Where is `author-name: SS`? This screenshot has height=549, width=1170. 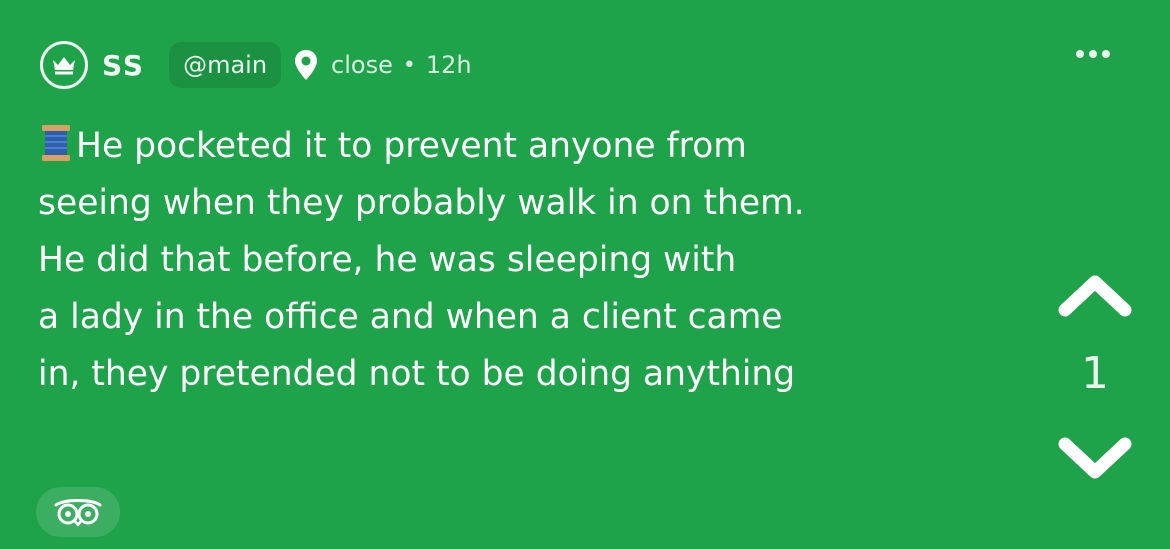 author-name: SS is located at coordinates (123, 65).